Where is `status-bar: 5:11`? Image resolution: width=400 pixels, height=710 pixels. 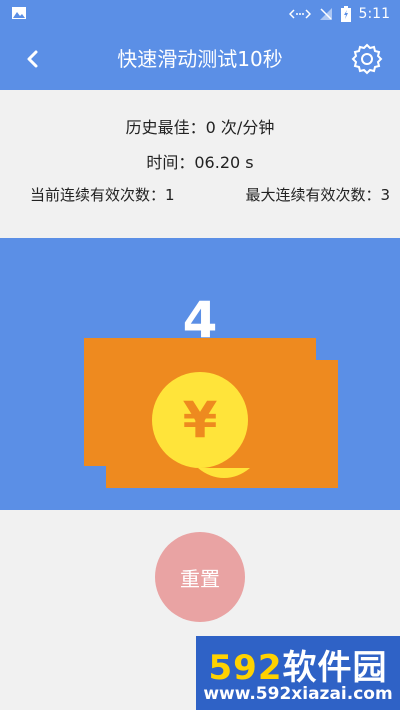
status-bar: 5:11 is located at coordinates (200, 14).